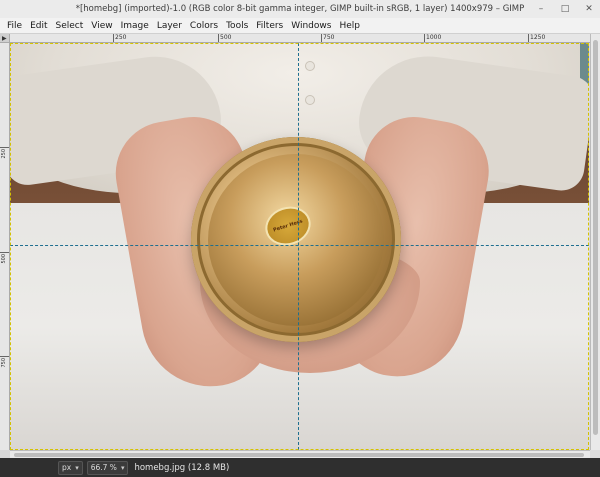  I want to click on vertical-scrollbar, so click(595, 242).